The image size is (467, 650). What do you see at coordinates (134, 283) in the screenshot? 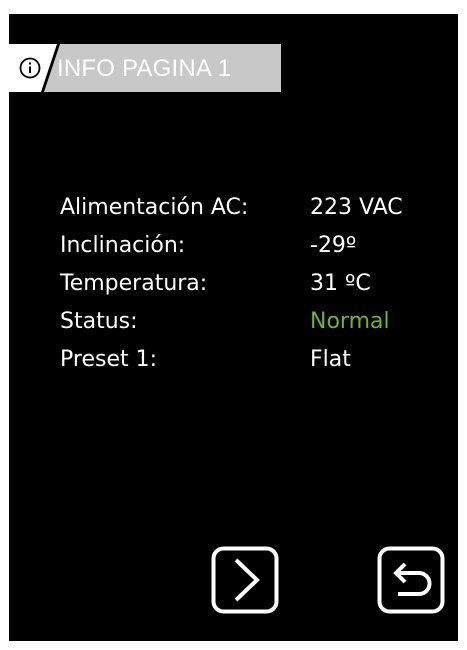
I see `info-label: Temperatura:` at bounding box center [134, 283].